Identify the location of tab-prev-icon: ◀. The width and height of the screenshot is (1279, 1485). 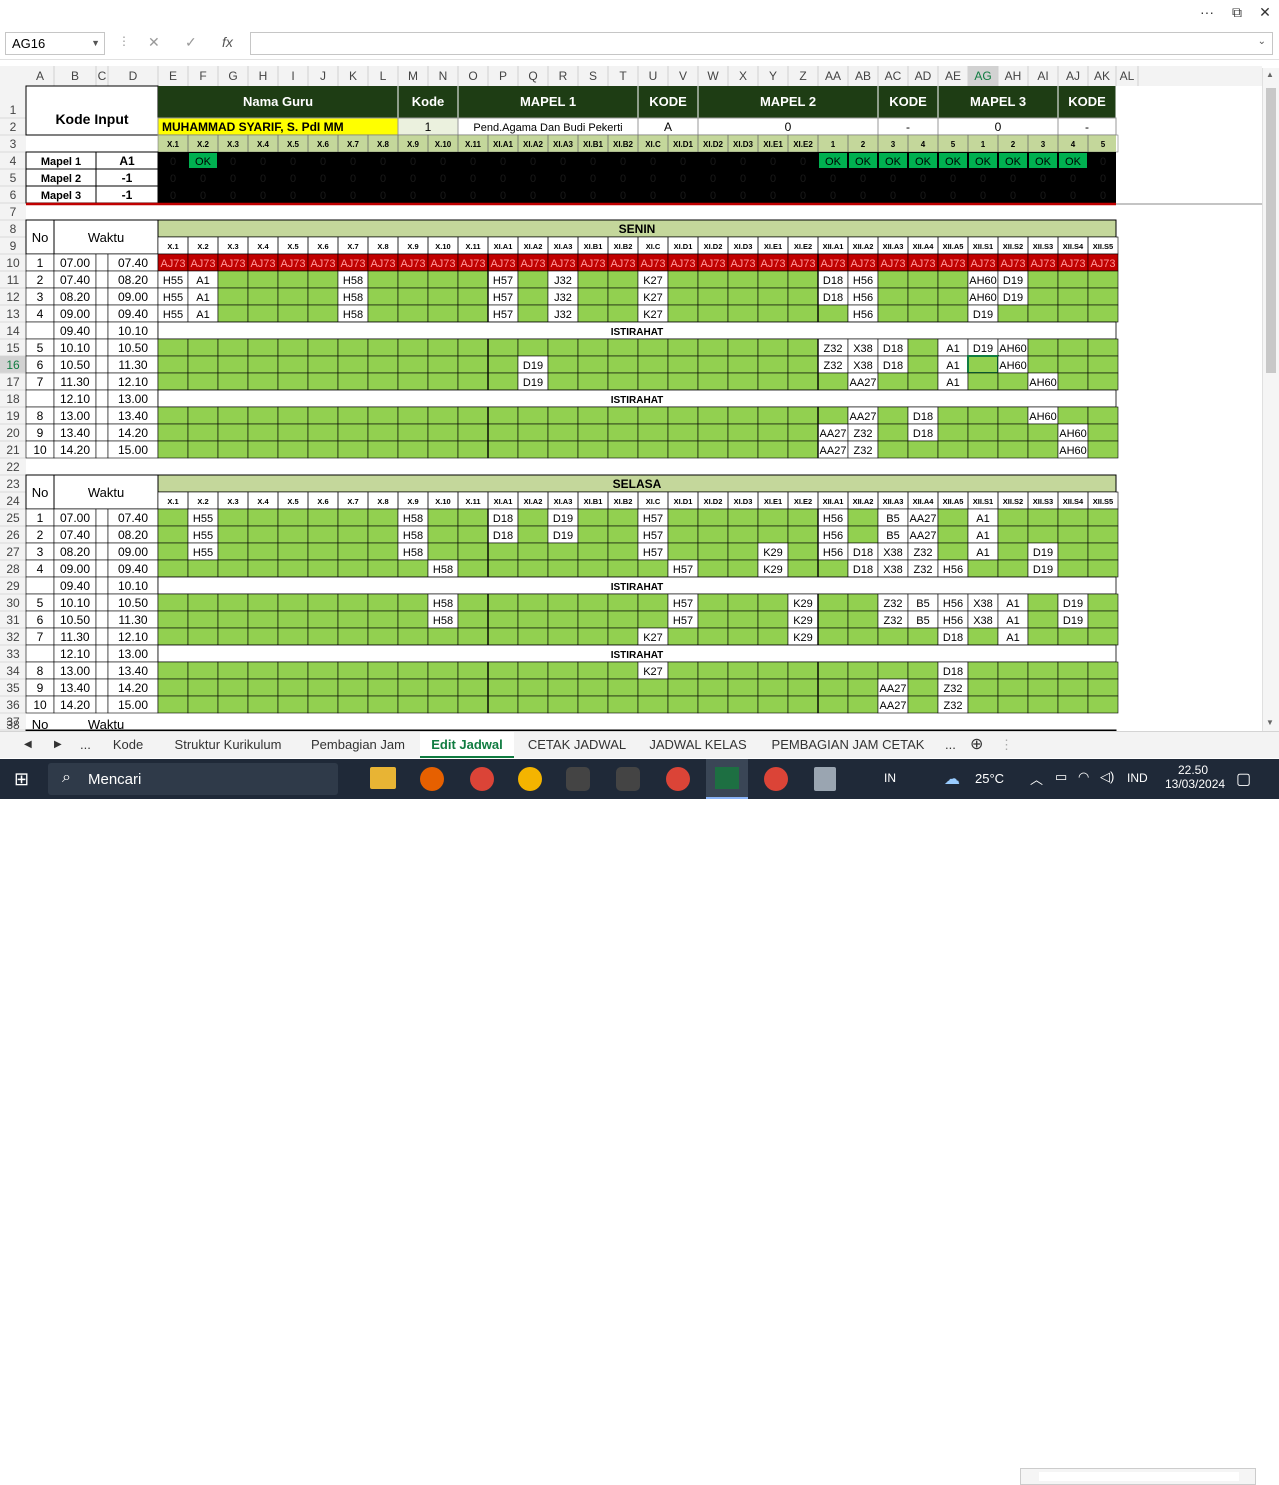
(28, 745).